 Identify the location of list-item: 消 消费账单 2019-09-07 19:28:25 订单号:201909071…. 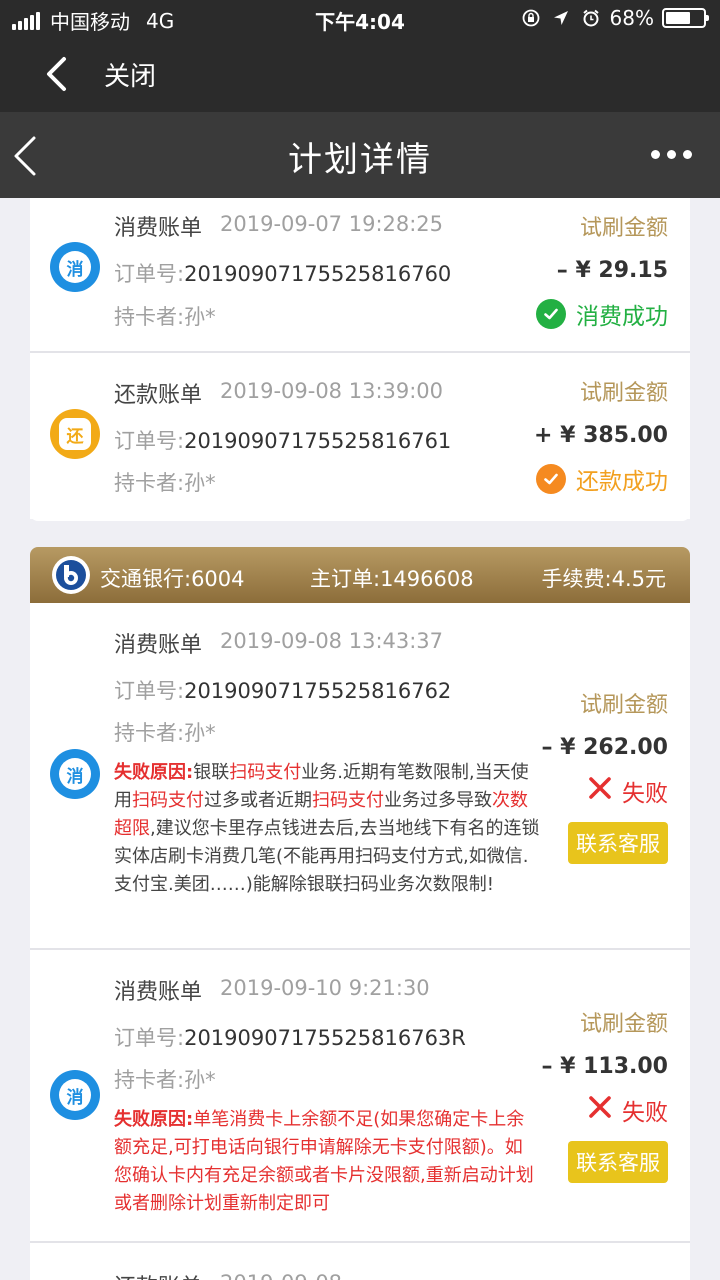
(360, 274).